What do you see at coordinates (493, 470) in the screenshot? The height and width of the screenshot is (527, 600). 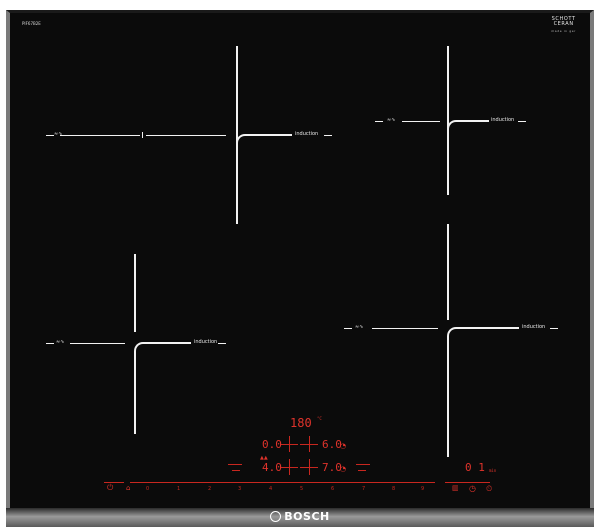 I see `timer-unit: min` at bounding box center [493, 470].